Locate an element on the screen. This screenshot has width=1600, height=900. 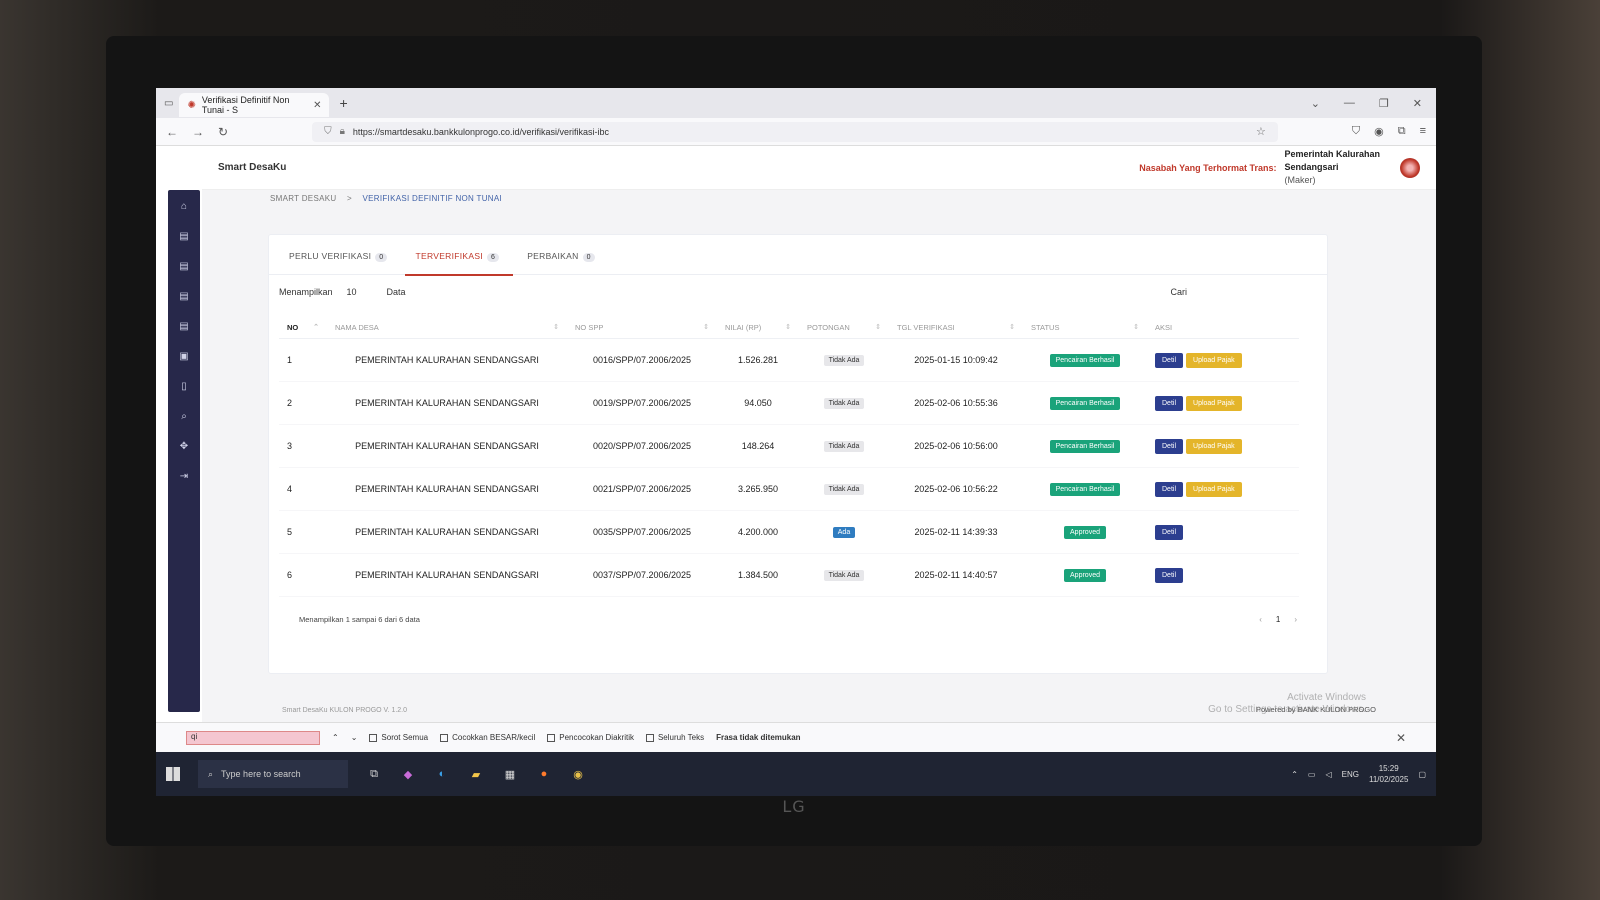
tray-chevron-icon: ⌃ is located at coordinates (1294, 774).